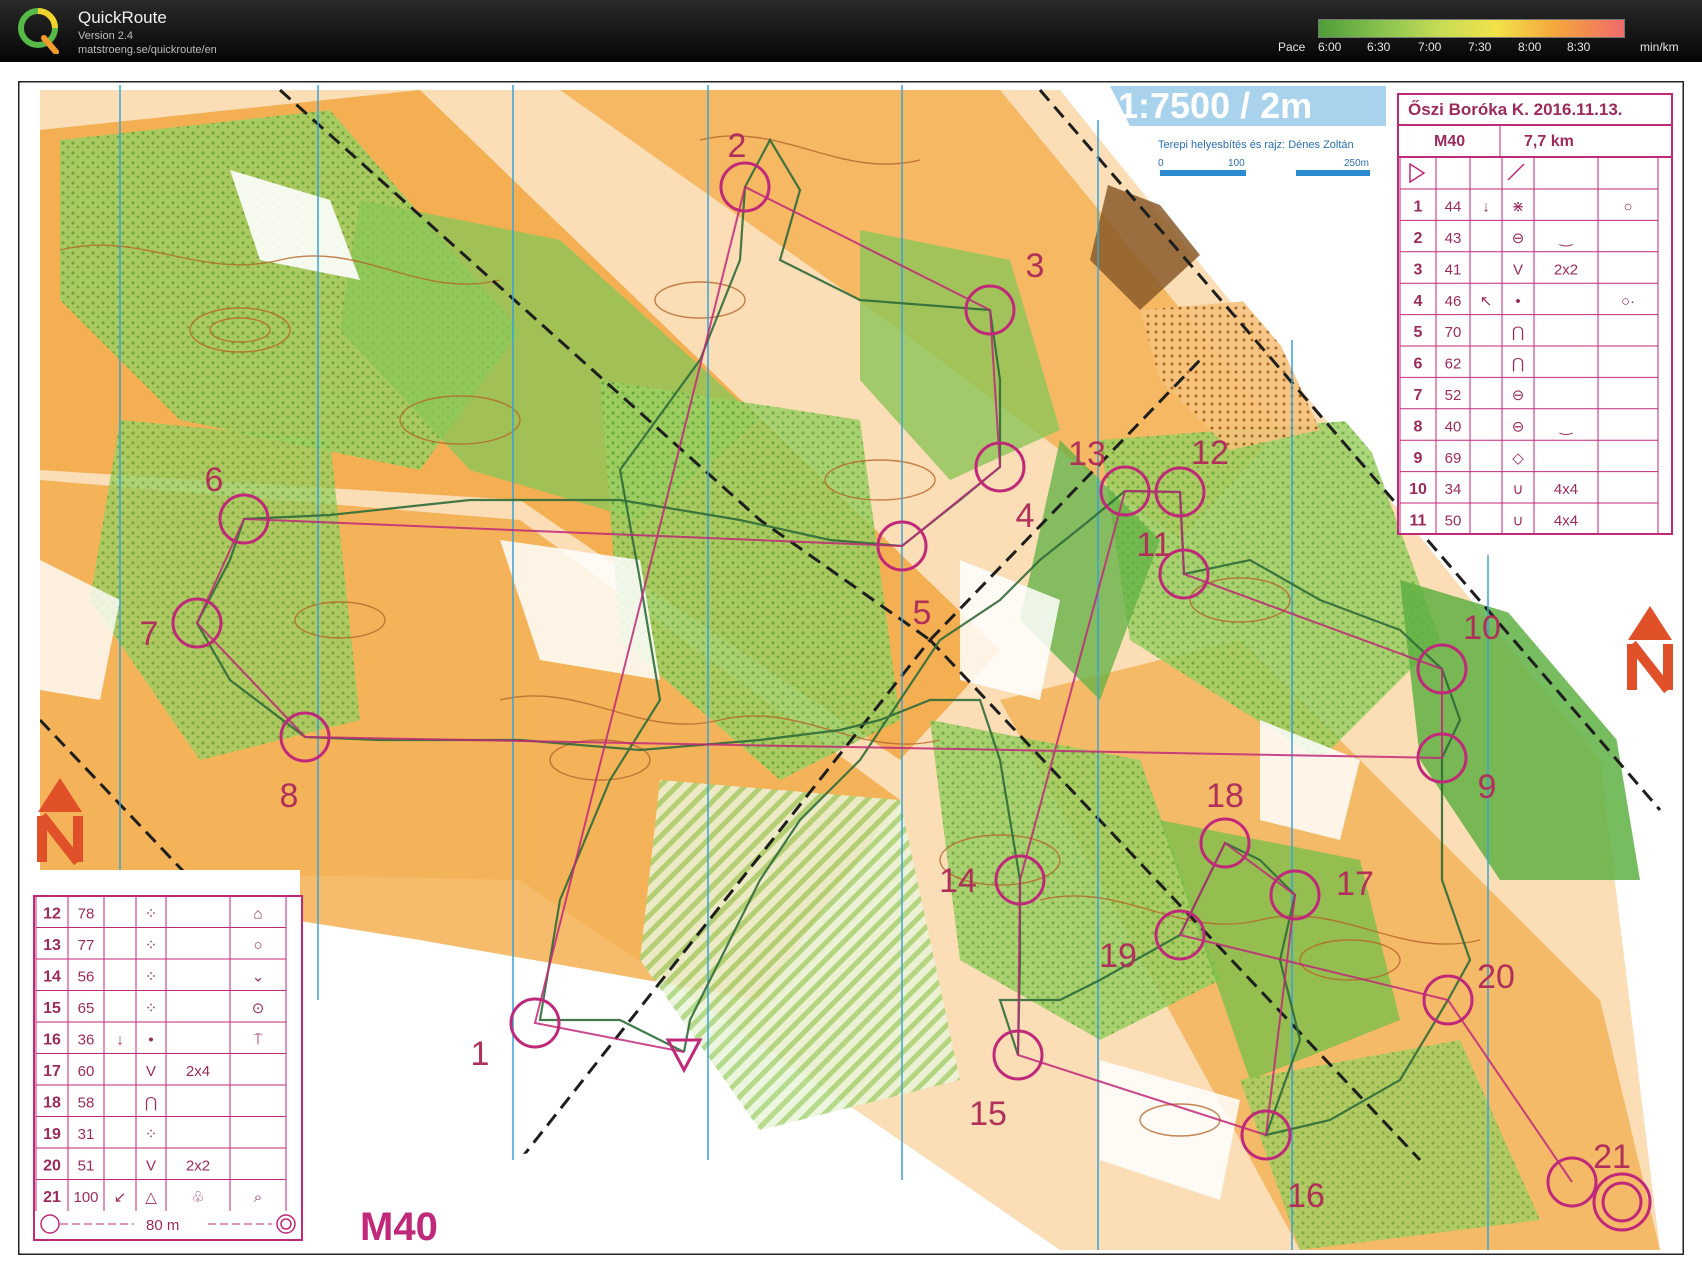 The height and width of the screenshot is (1273, 1702). What do you see at coordinates (162, 1225) in the screenshot?
I see `finish-distance: 80 m` at bounding box center [162, 1225].